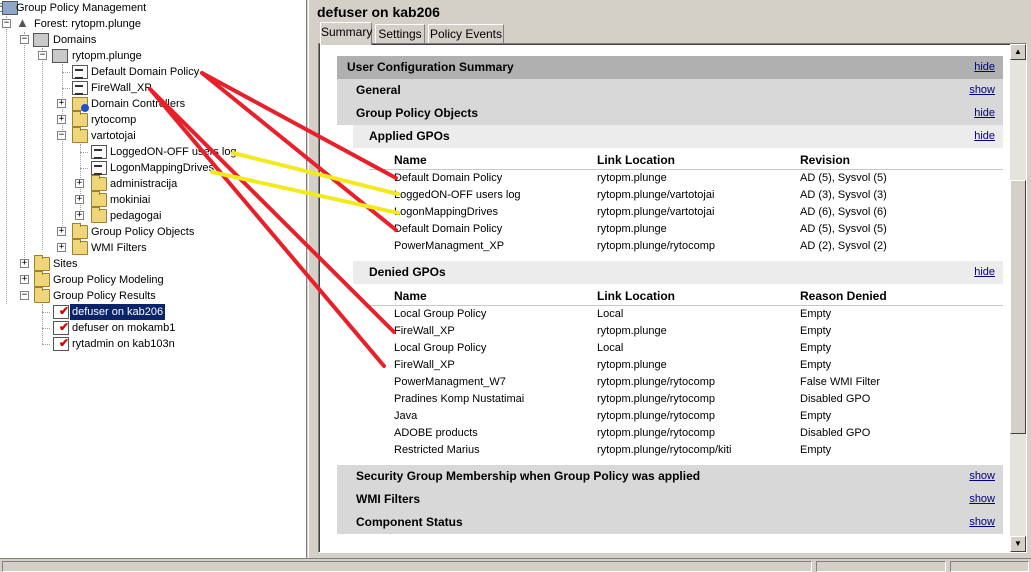  Describe the element at coordinates (153, 327) in the screenshot. I see `tree-result-mokamb1: defuser on mokamb1` at that location.